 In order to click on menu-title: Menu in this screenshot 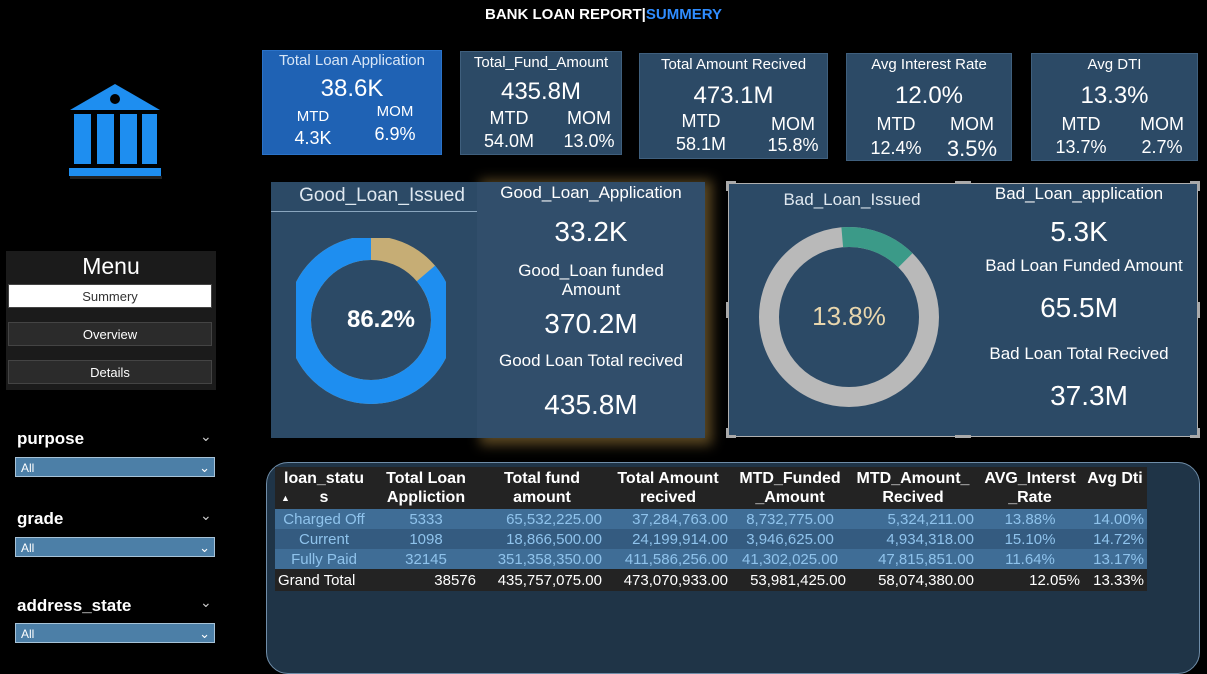, I will do `click(111, 266)`.